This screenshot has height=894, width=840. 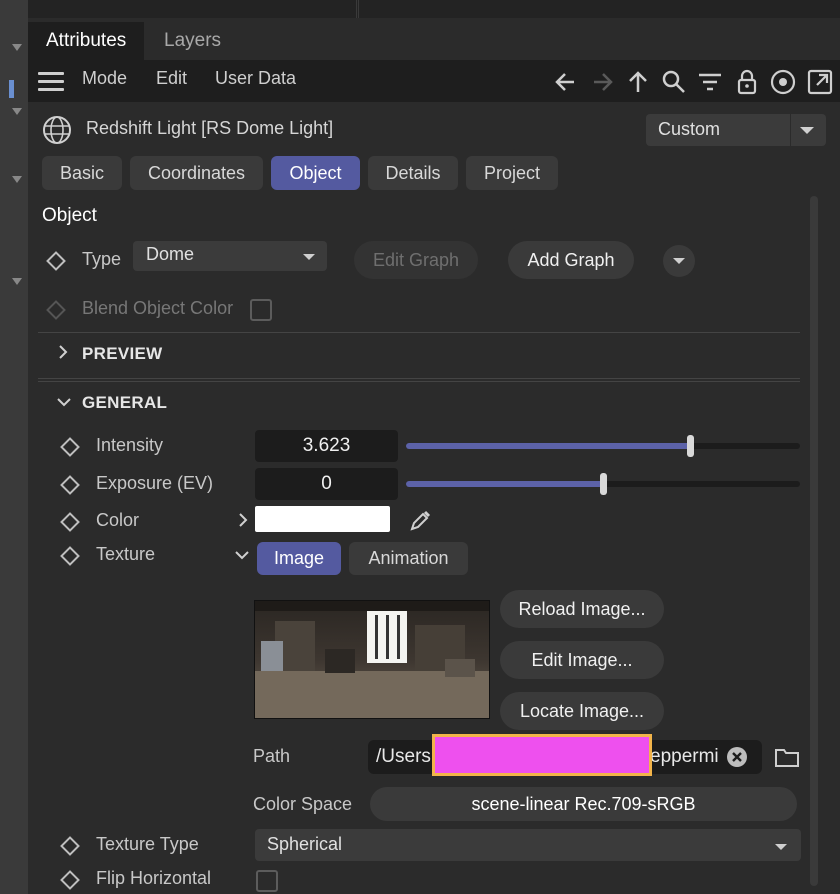 What do you see at coordinates (548, 446) in the screenshot?
I see `intensity-slider-fill` at bounding box center [548, 446].